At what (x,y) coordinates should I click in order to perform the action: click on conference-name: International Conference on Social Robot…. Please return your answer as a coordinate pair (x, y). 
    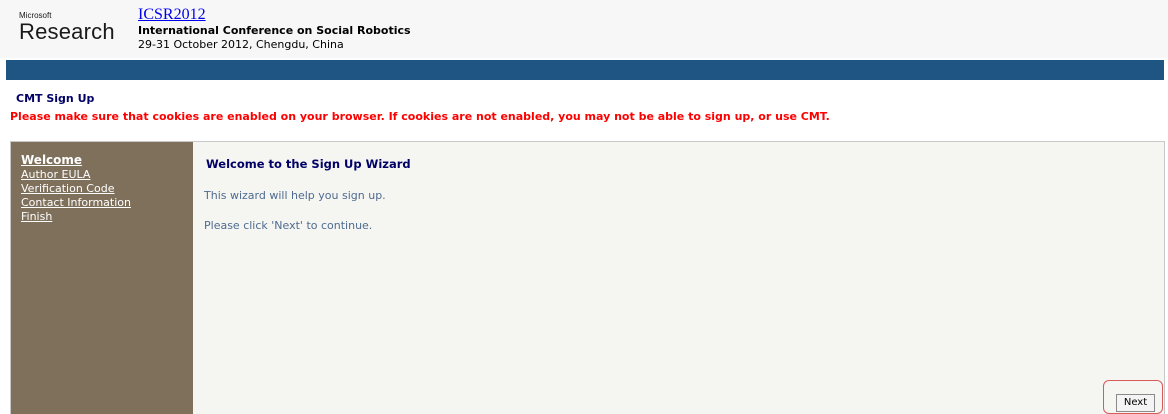
    Looking at the image, I should click on (274, 30).